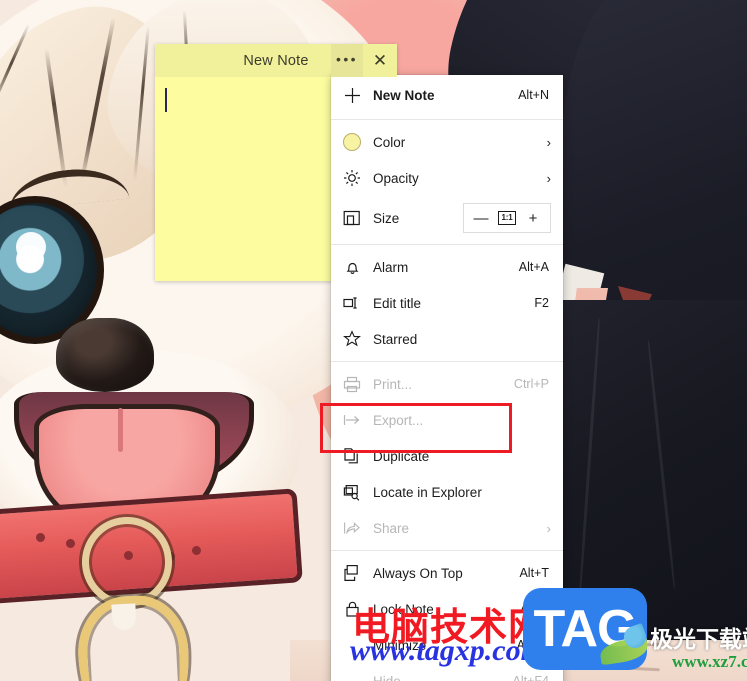 The image size is (747, 681). Describe the element at coordinates (635, 637) in the screenshot. I see `watermark-leaf-icon` at that location.